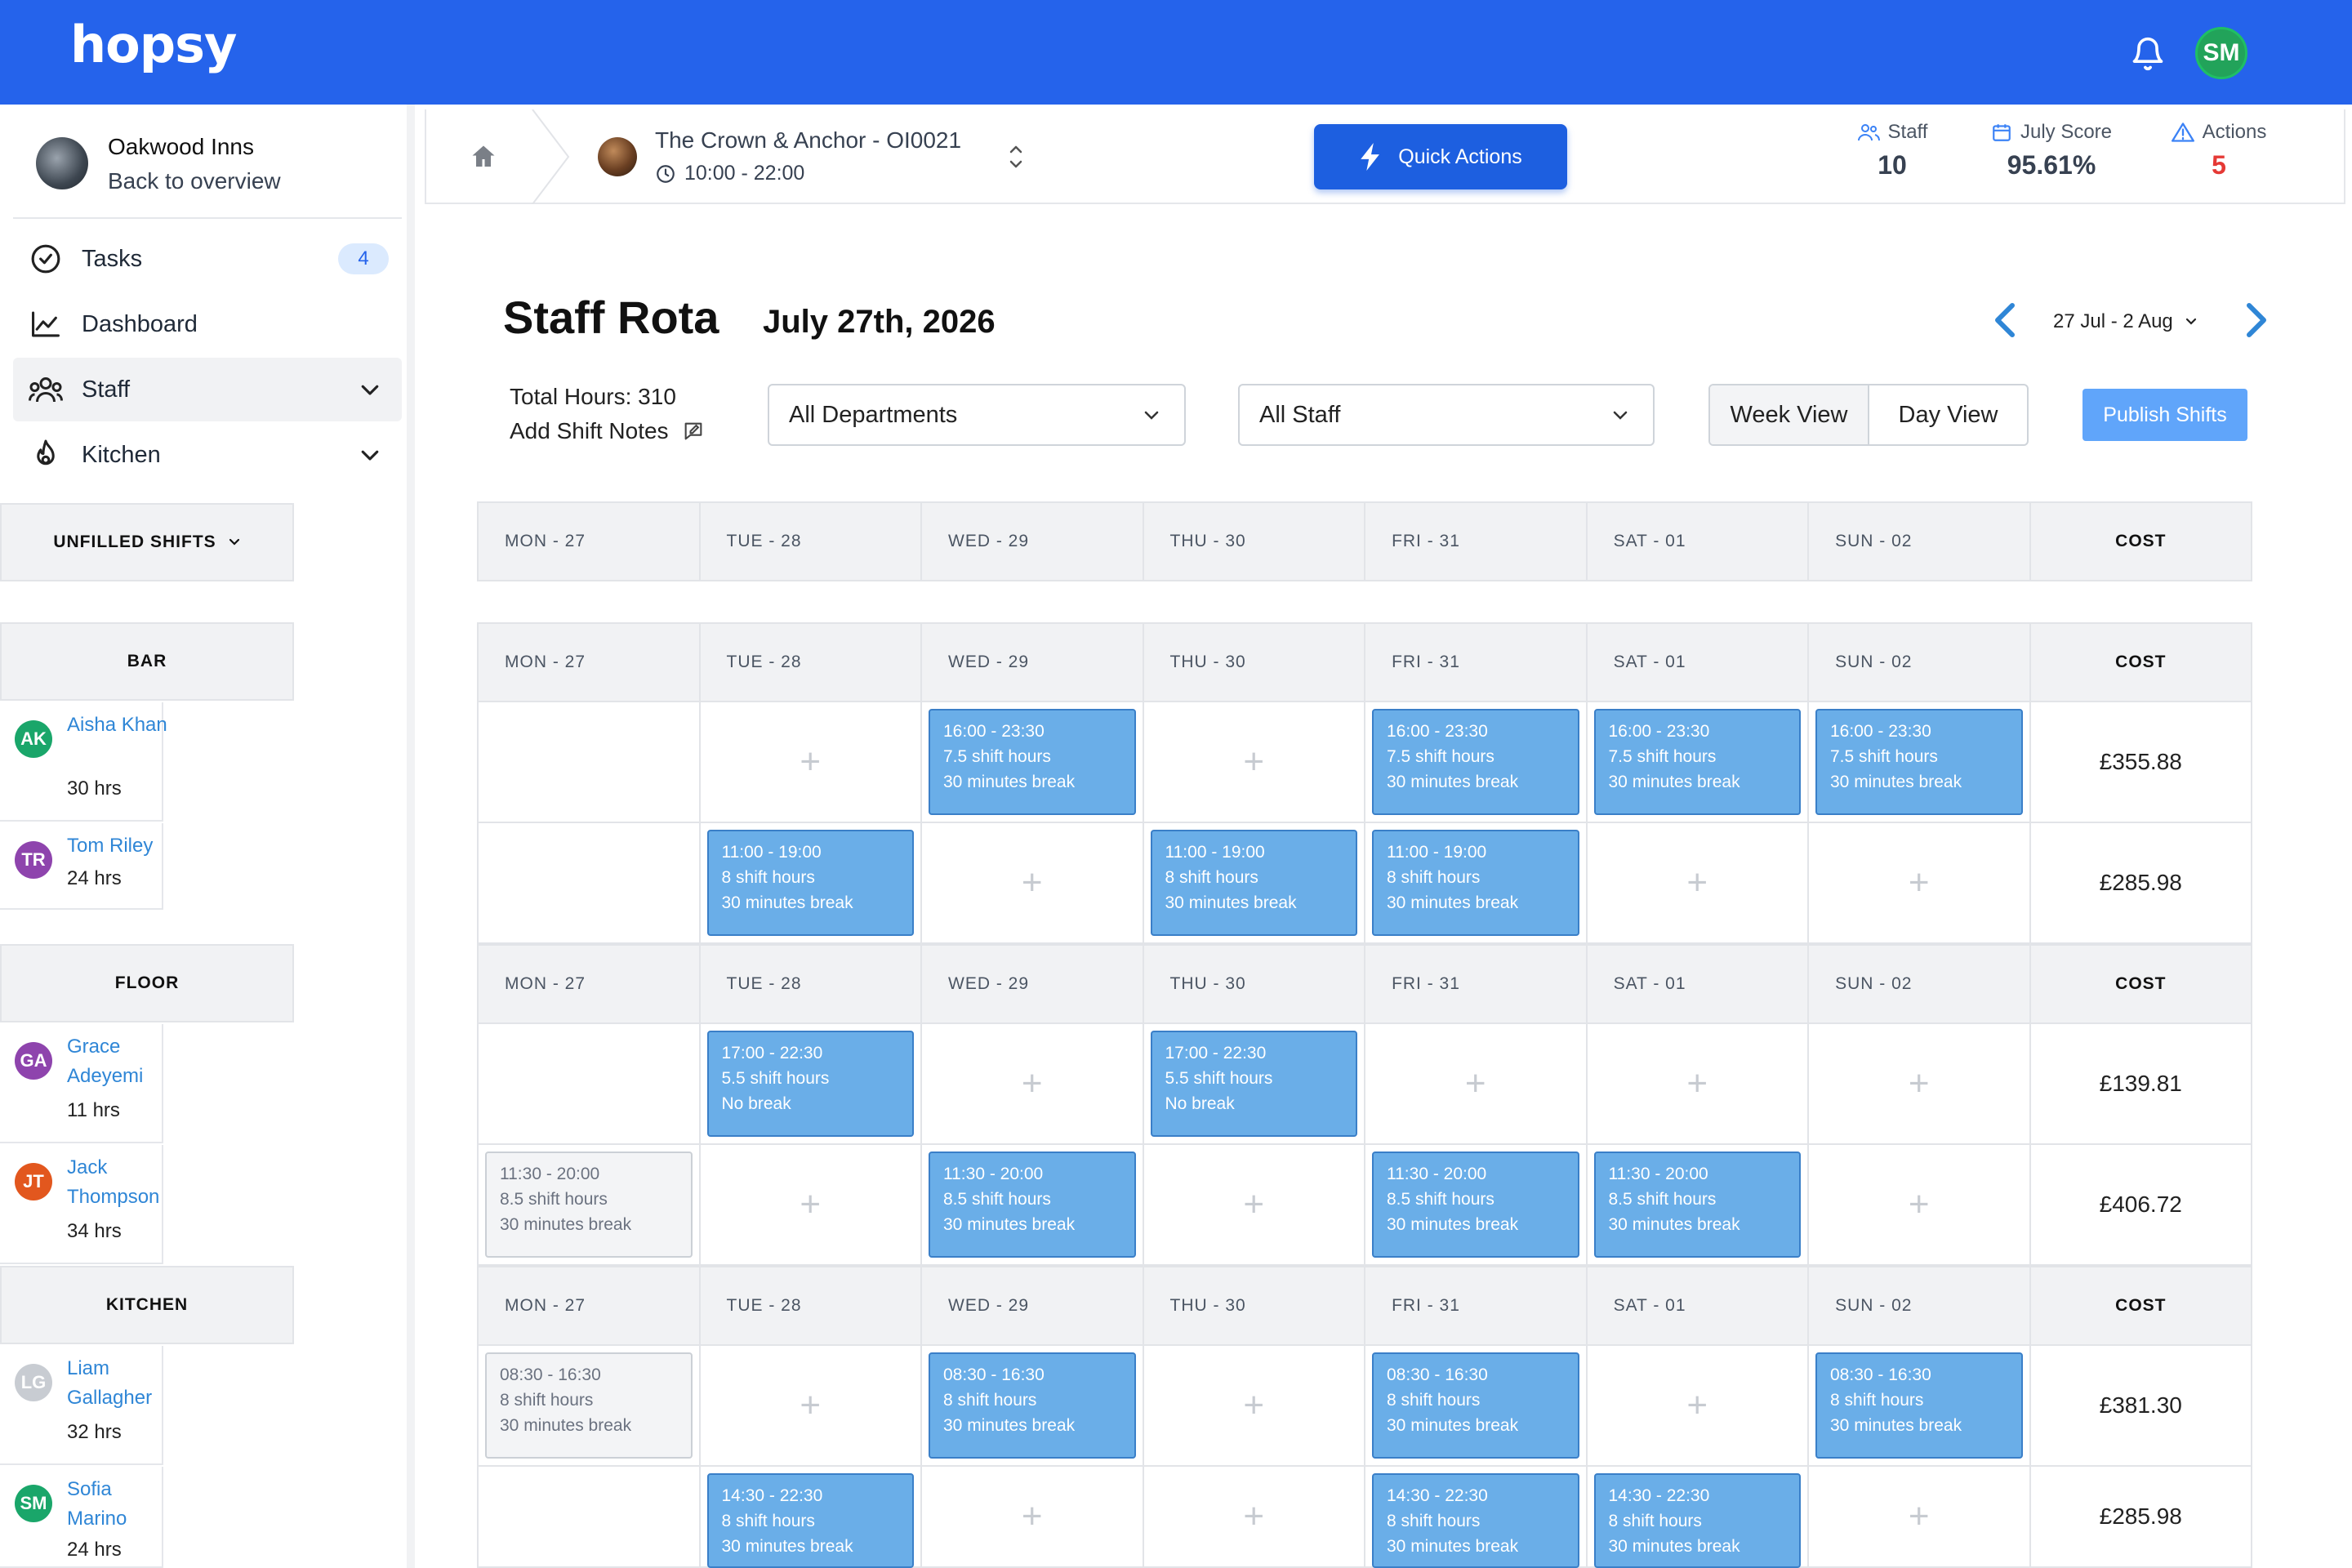 The image size is (2352, 1568). What do you see at coordinates (607, 431) in the screenshot?
I see `add-shift-notes-button: Add Shift Notes` at bounding box center [607, 431].